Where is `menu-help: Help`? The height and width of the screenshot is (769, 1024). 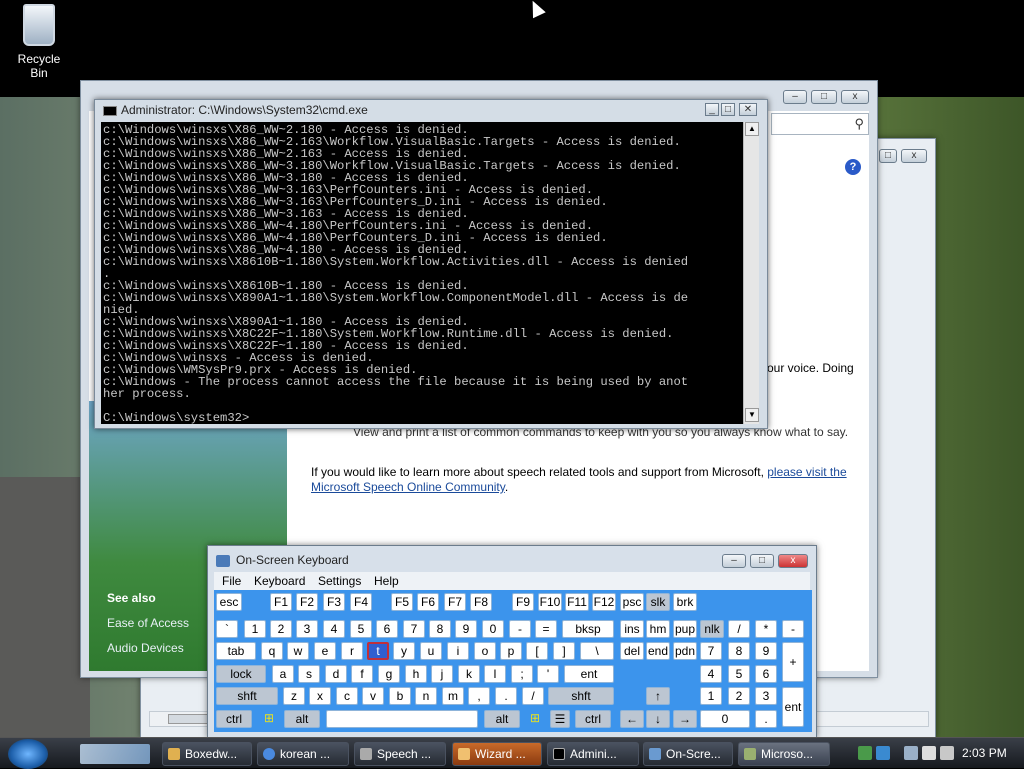 menu-help: Help is located at coordinates (386, 581).